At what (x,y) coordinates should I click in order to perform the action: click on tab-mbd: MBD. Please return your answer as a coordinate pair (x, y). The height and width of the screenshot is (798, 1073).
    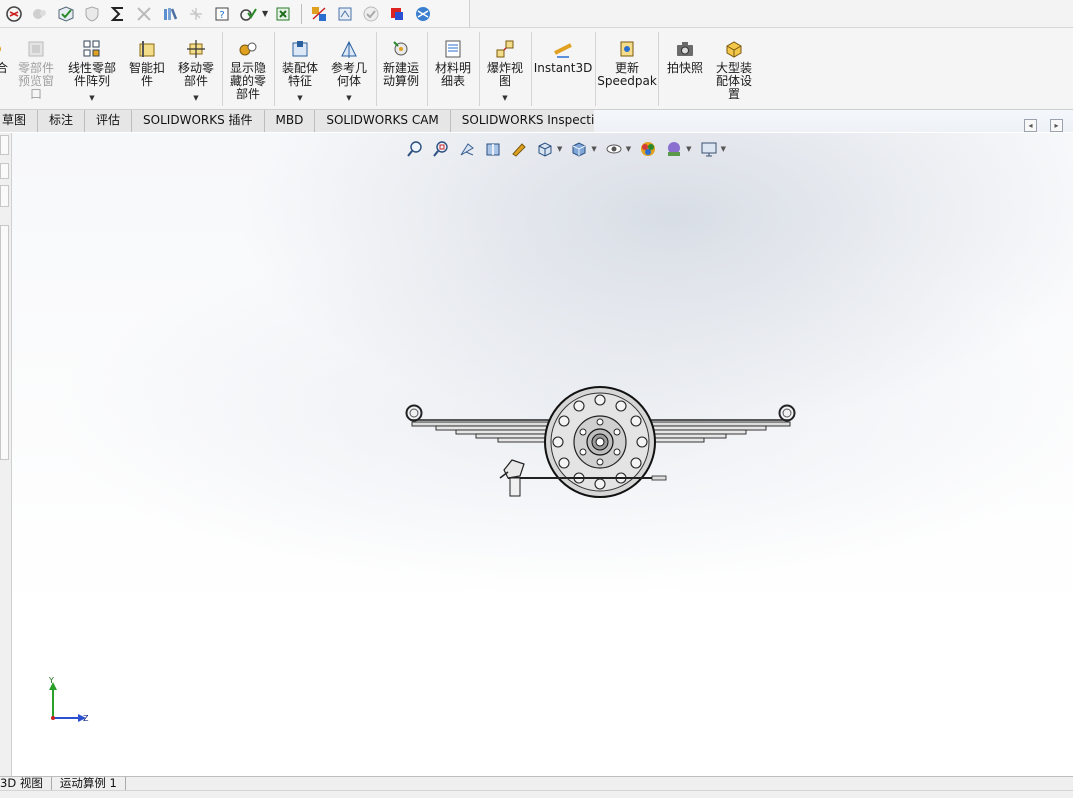
    Looking at the image, I should click on (290, 121).